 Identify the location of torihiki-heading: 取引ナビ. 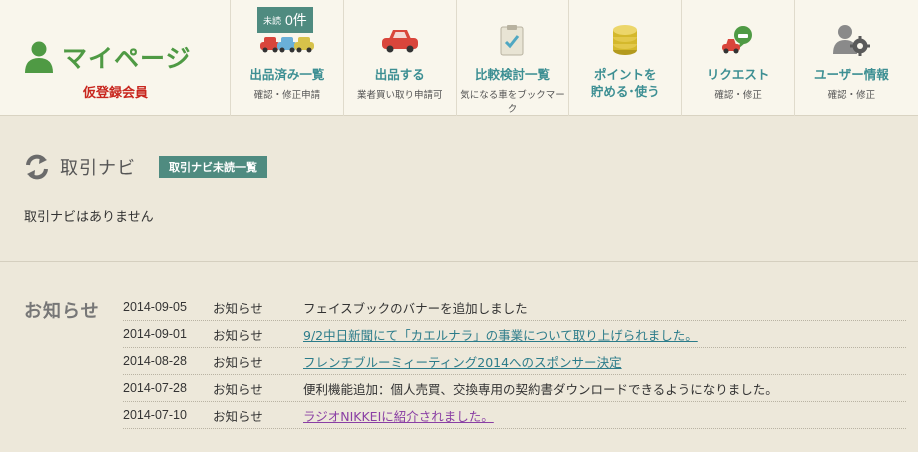
(80, 167).